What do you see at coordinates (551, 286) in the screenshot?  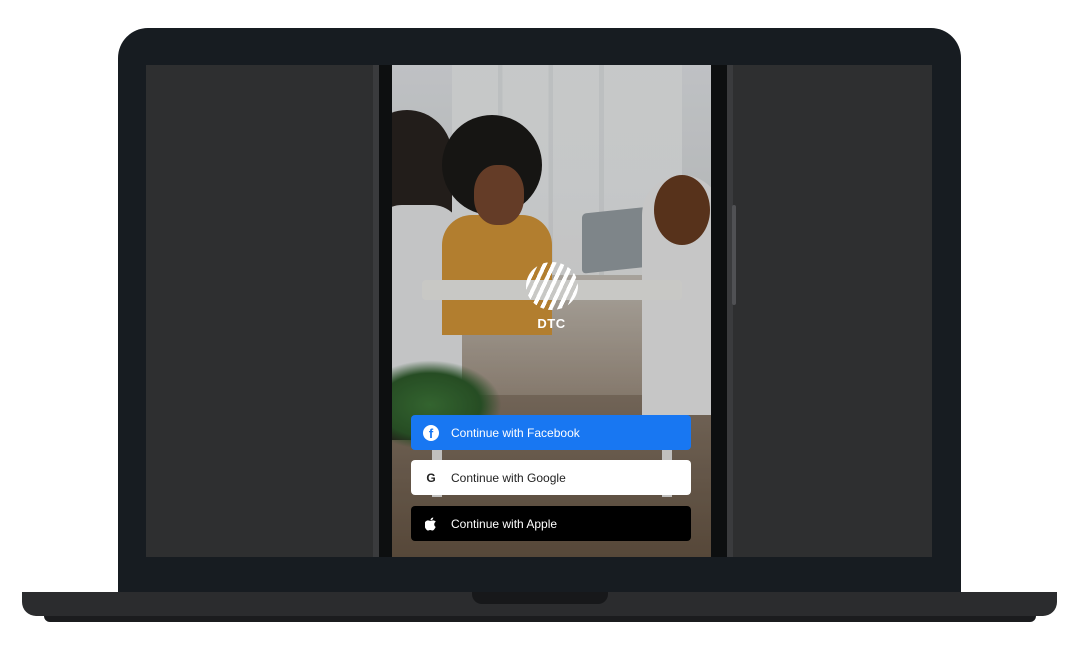 I see `dtc-logo-icon` at bounding box center [551, 286].